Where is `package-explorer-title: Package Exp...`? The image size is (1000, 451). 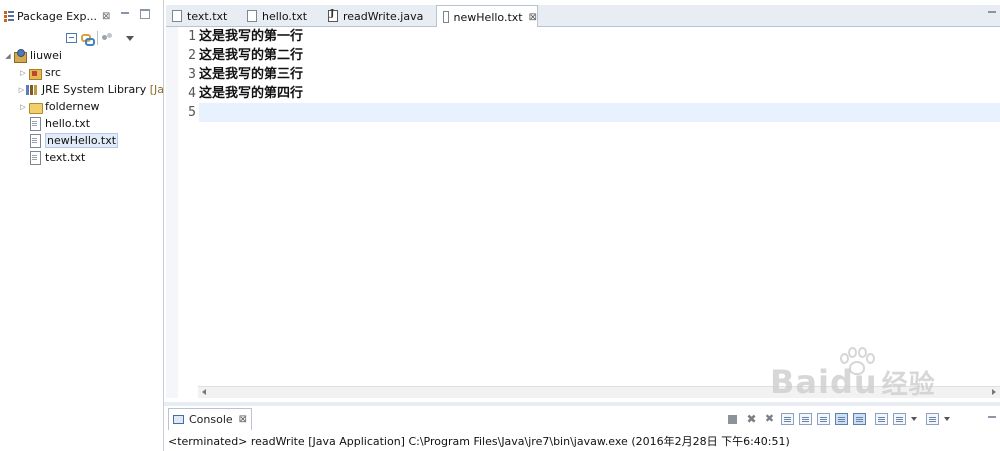 package-explorer-title: Package Exp... is located at coordinates (57, 16).